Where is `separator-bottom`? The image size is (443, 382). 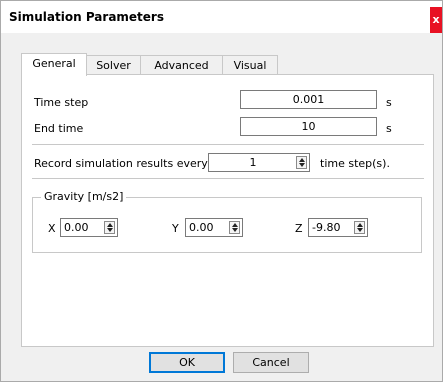
separator-bottom is located at coordinates (228, 178).